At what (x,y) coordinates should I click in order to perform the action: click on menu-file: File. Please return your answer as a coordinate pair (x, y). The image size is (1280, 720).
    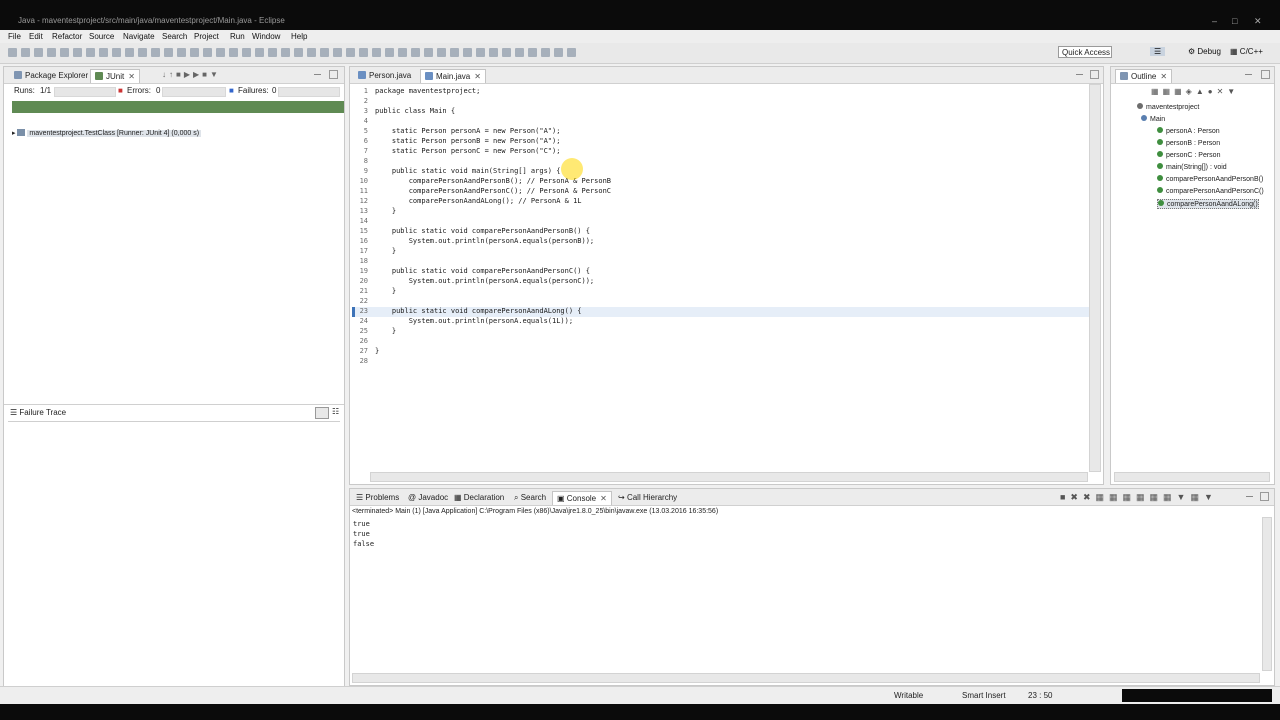
    Looking at the image, I should click on (14, 36).